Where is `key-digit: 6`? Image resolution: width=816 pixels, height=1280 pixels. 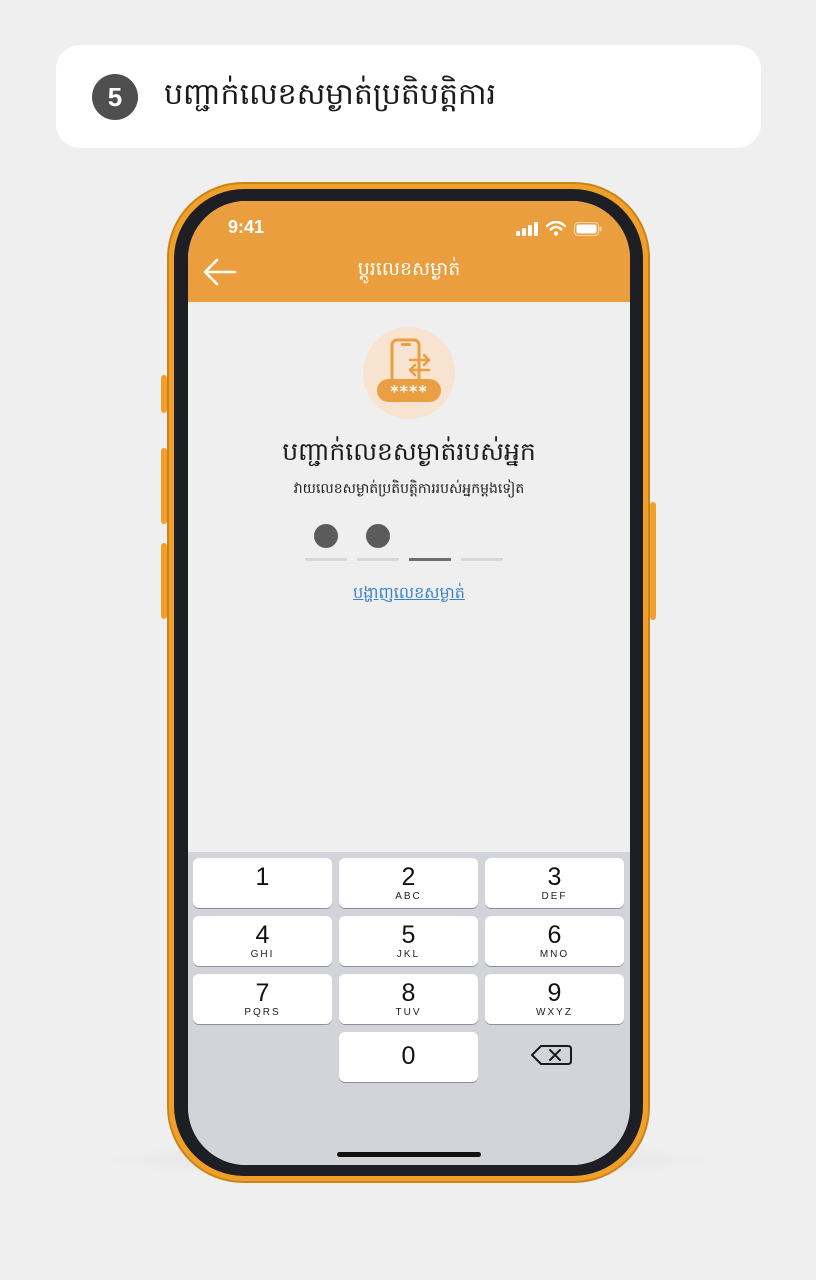 key-digit: 6 is located at coordinates (554, 935).